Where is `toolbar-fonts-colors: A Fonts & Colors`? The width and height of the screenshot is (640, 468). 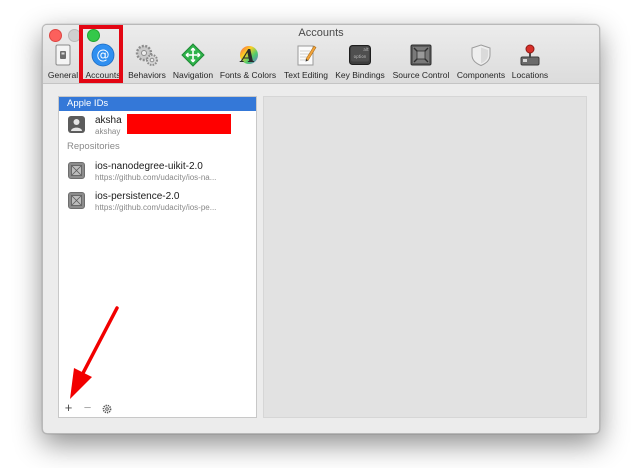 toolbar-fonts-colors: A Fonts & Colors is located at coordinates (248, 61).